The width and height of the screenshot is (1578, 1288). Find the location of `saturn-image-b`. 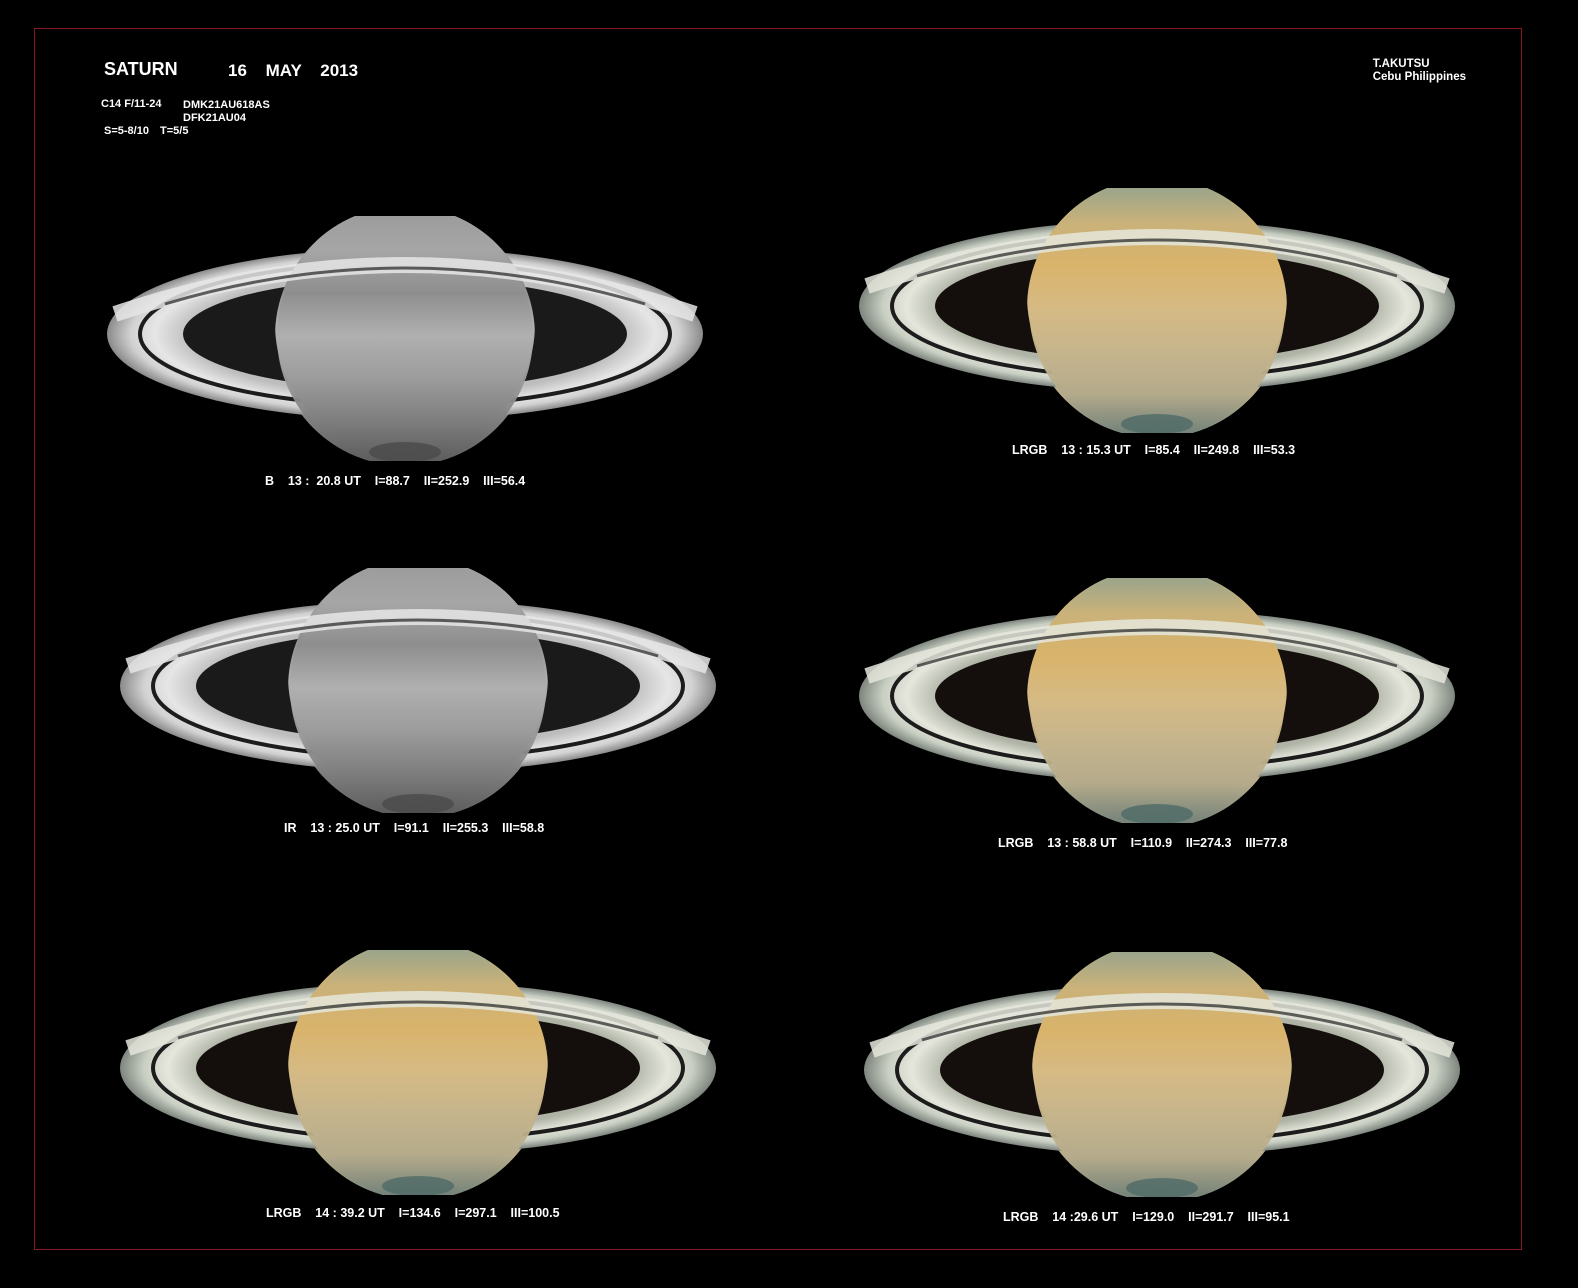

saturn-image-b is located at coordinates (405, 338).